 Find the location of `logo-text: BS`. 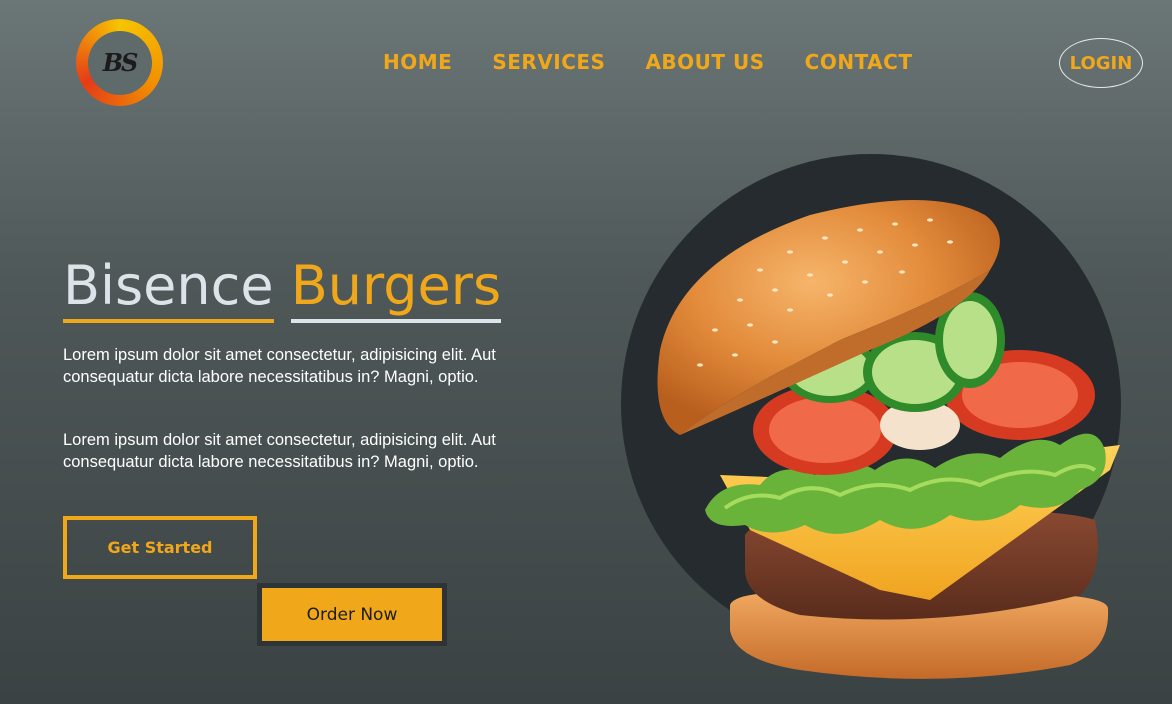

logo-text: BS is located at coordinates (119, 62).